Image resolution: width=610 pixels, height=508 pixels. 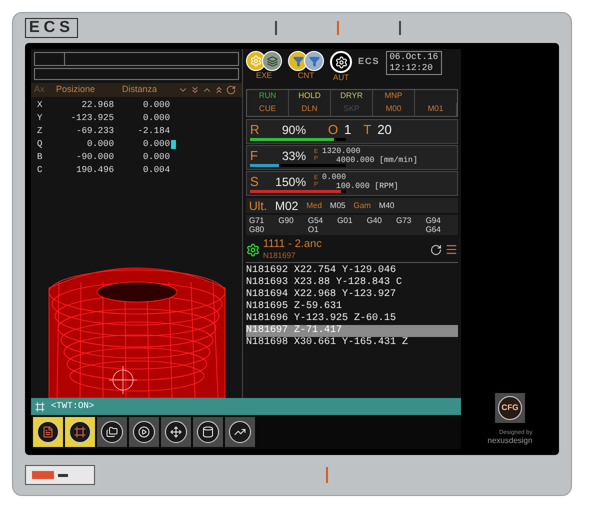 I want to click on message-text: <TWT:ON>, so click(x=72, y=406).